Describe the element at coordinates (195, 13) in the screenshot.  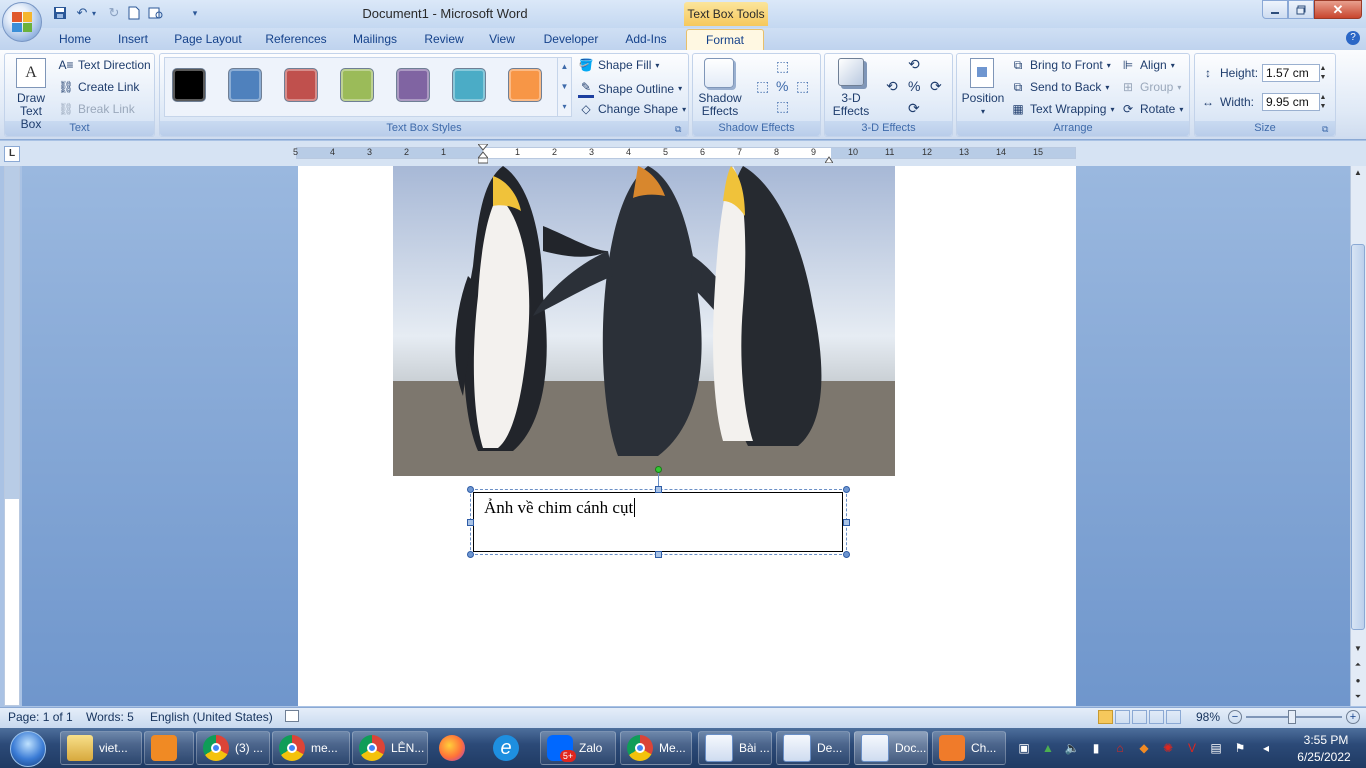
I see `customize-qat-icon: ▾` at that location.